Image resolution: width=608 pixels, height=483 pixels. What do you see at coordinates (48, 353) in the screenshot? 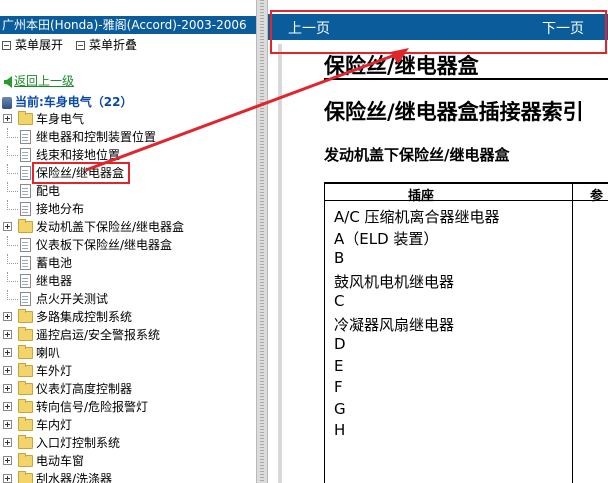
I see `tree-item-label: 喇叭` at bounding box center [48, 353].